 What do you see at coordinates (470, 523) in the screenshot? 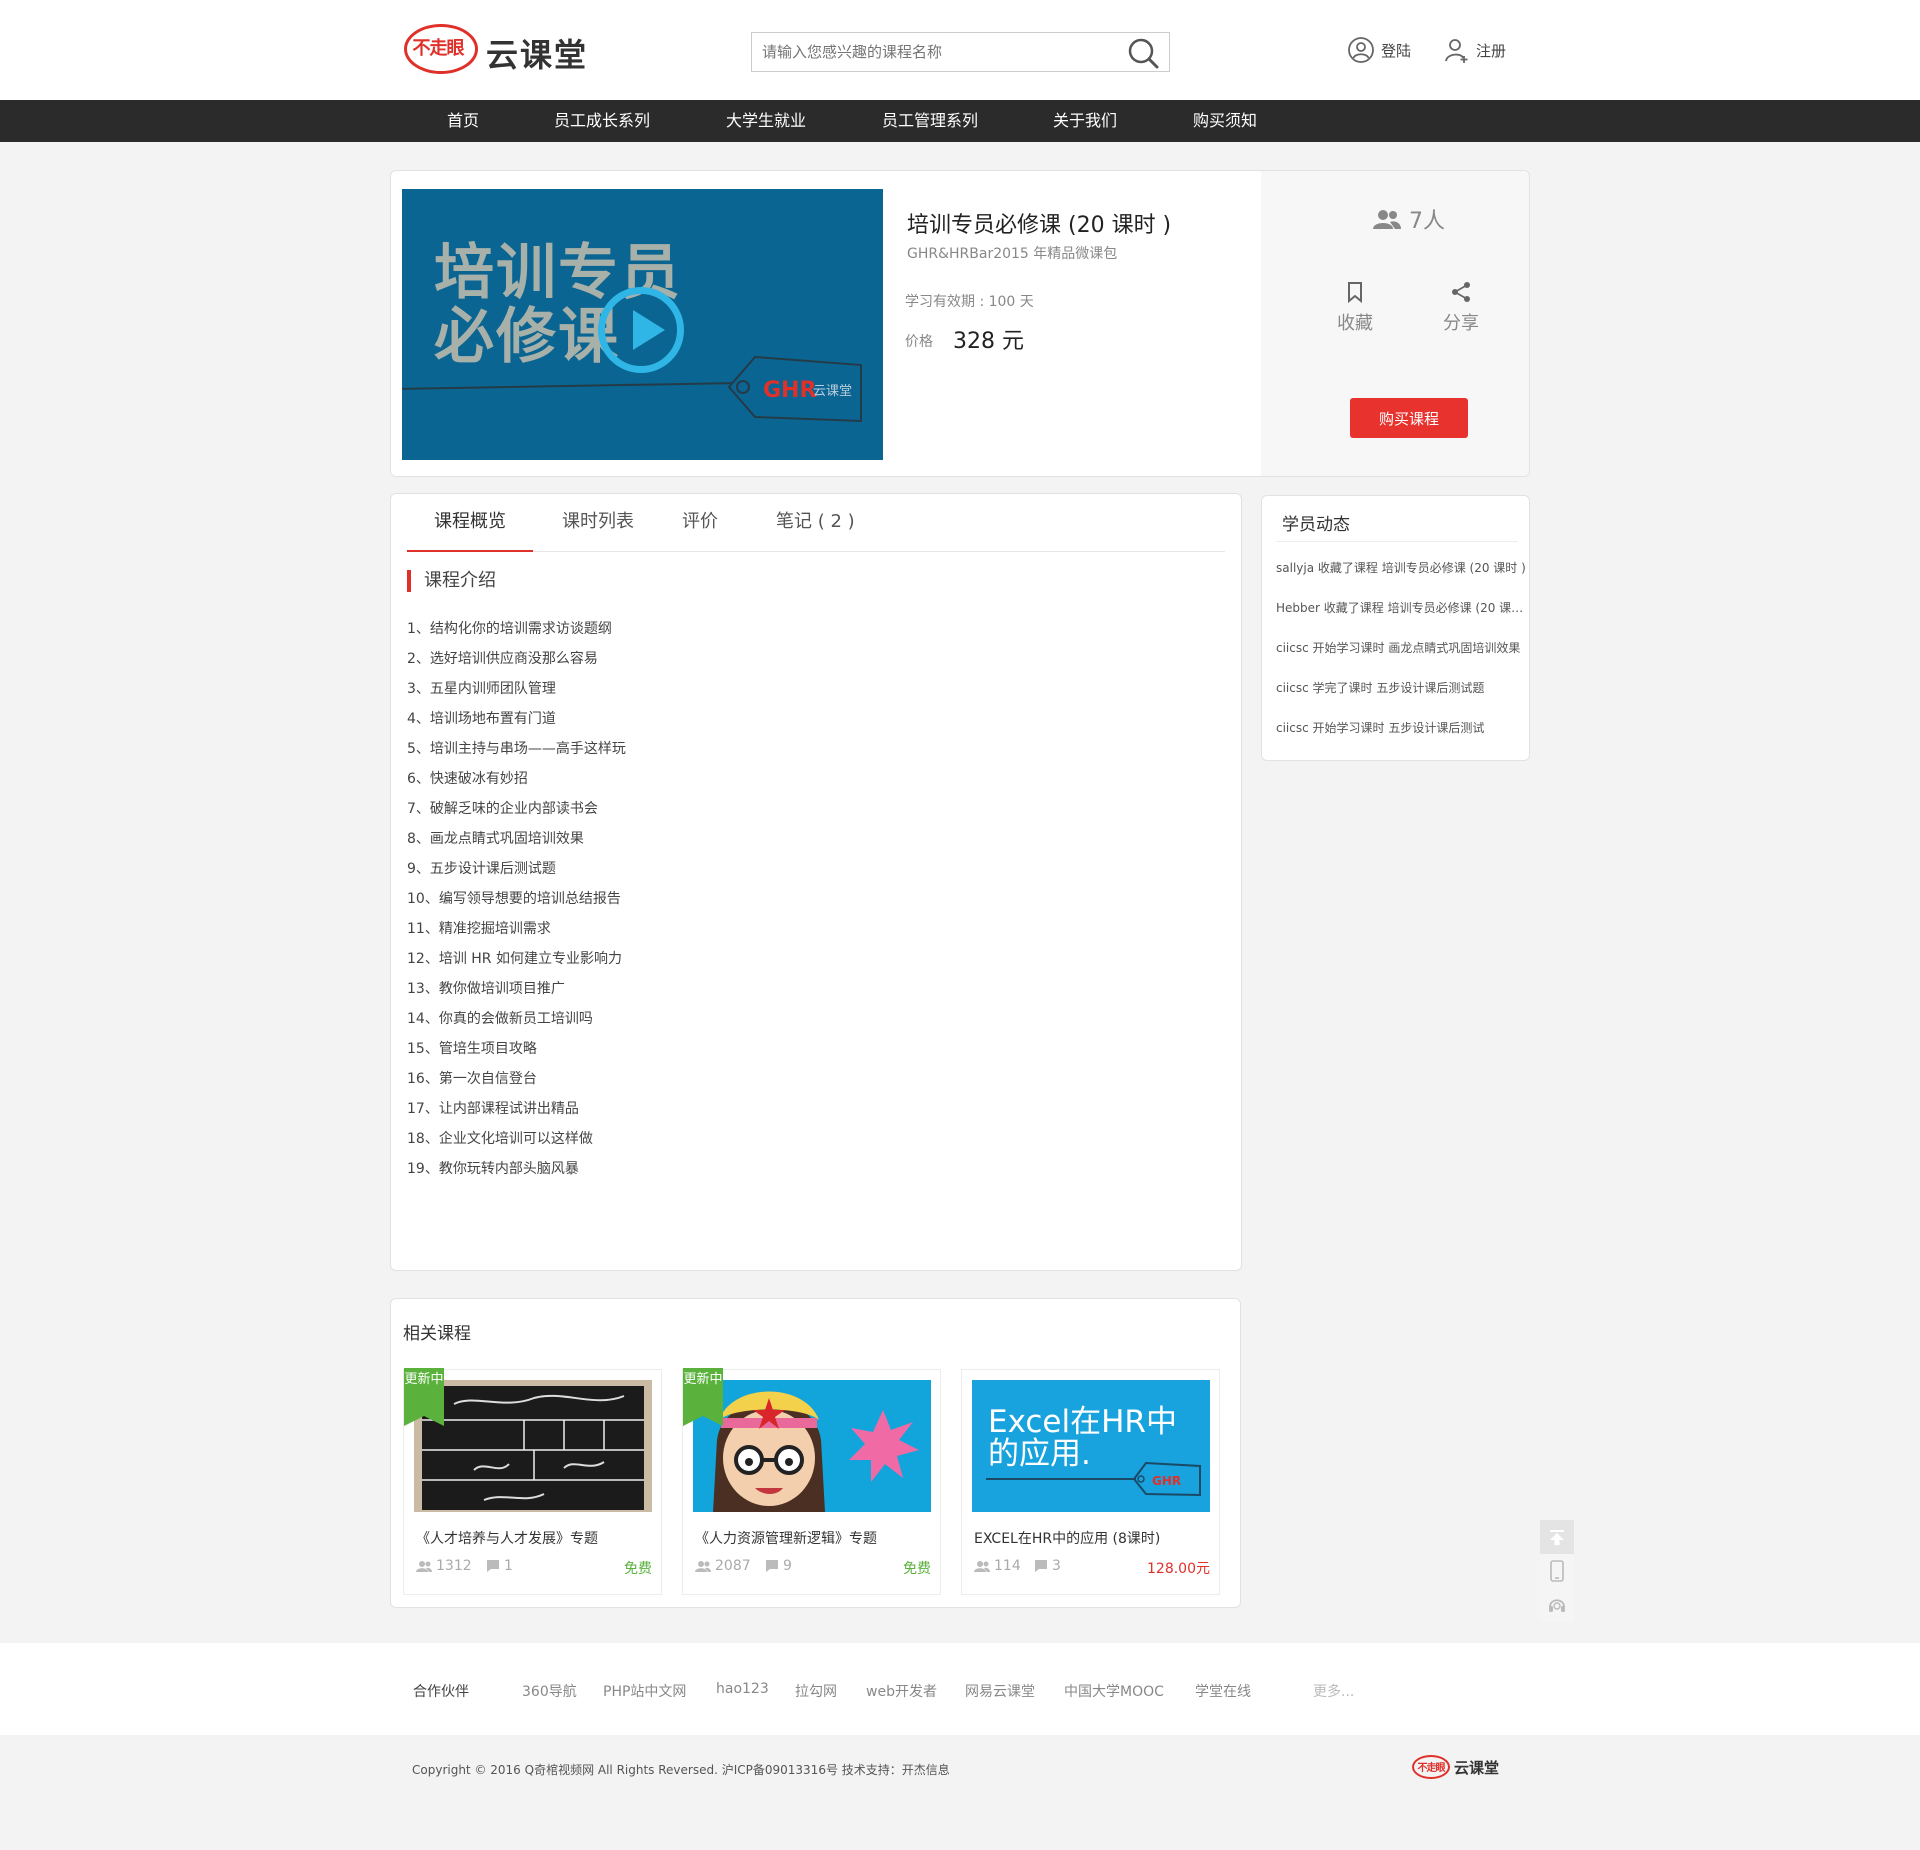
I see `tab-overview: 课程概览` at bounding box center [470, 523].